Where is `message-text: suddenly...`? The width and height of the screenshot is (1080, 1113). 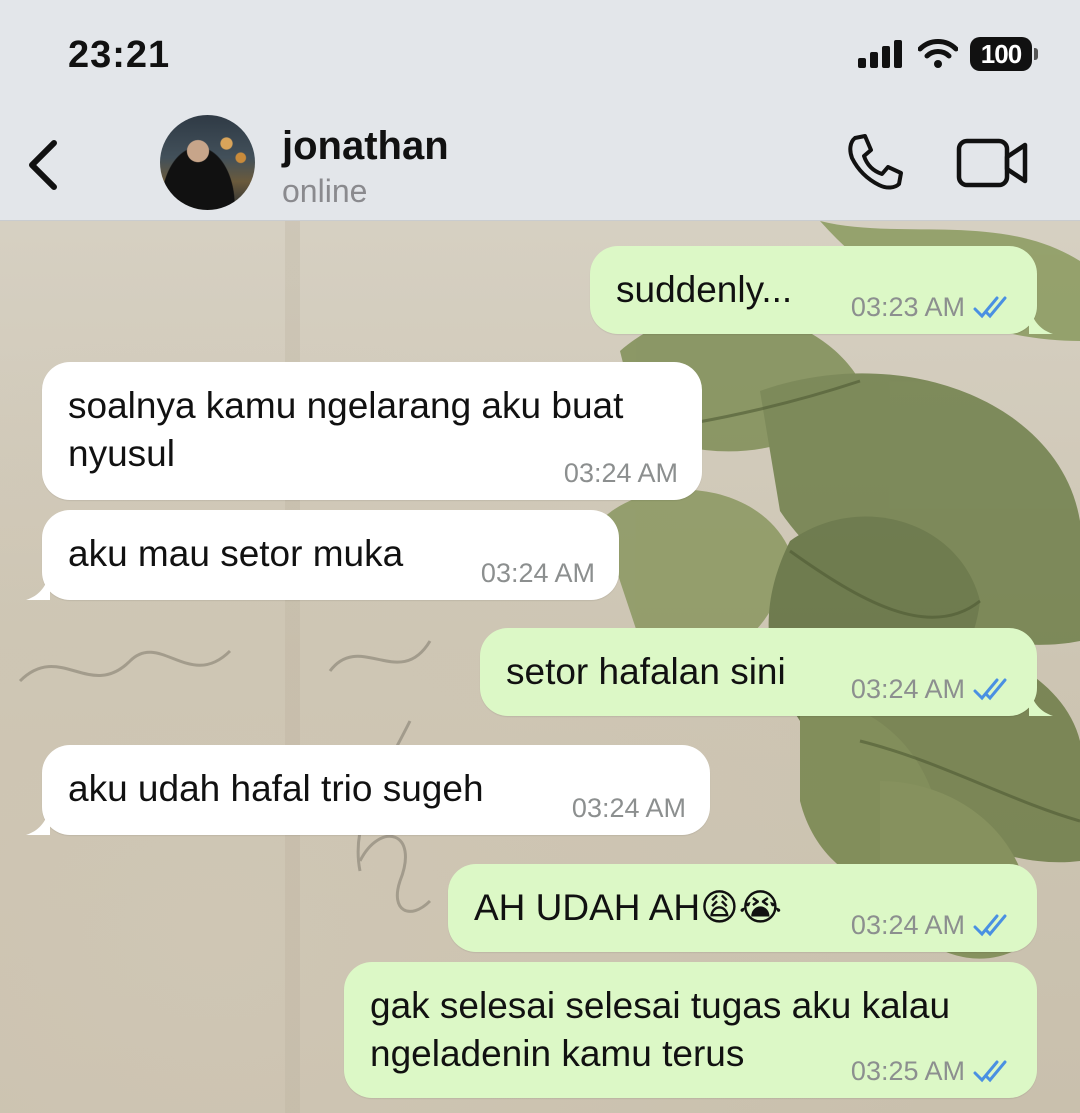
message-text: suddenly... is located at coordinates (704, 289).